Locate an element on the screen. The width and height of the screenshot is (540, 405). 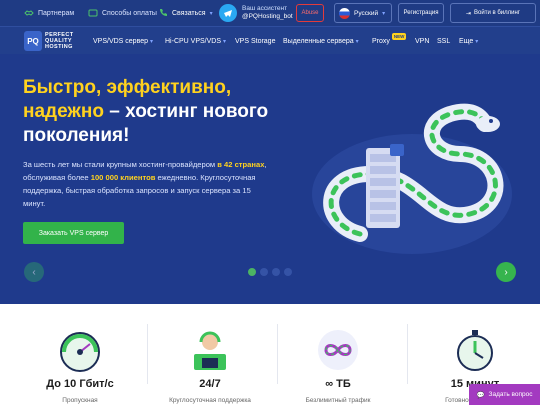
feature-speed: До 10 Гбит/с Пропускная is located at coordinates (80, 366).